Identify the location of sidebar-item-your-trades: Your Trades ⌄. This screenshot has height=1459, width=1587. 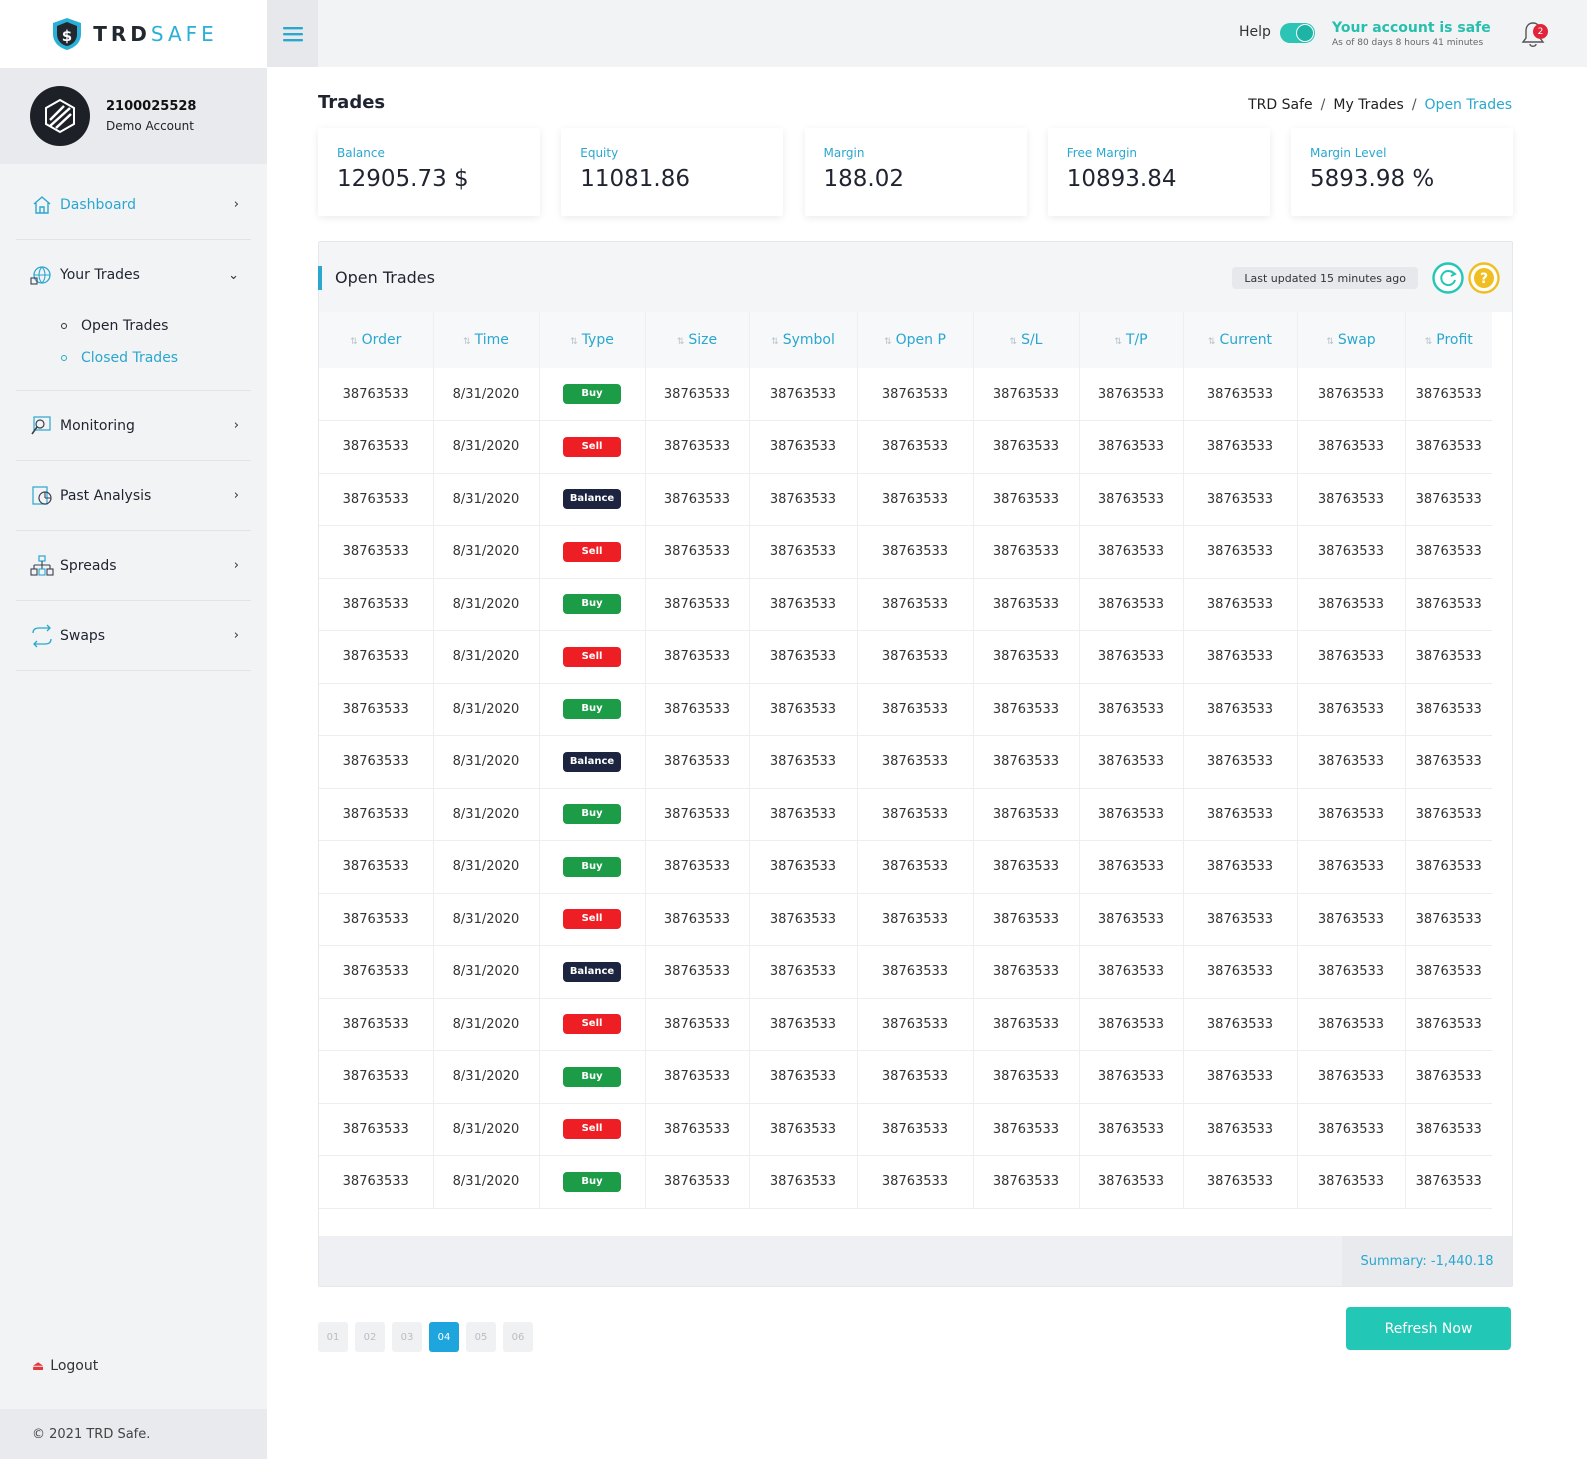
(133, 275).